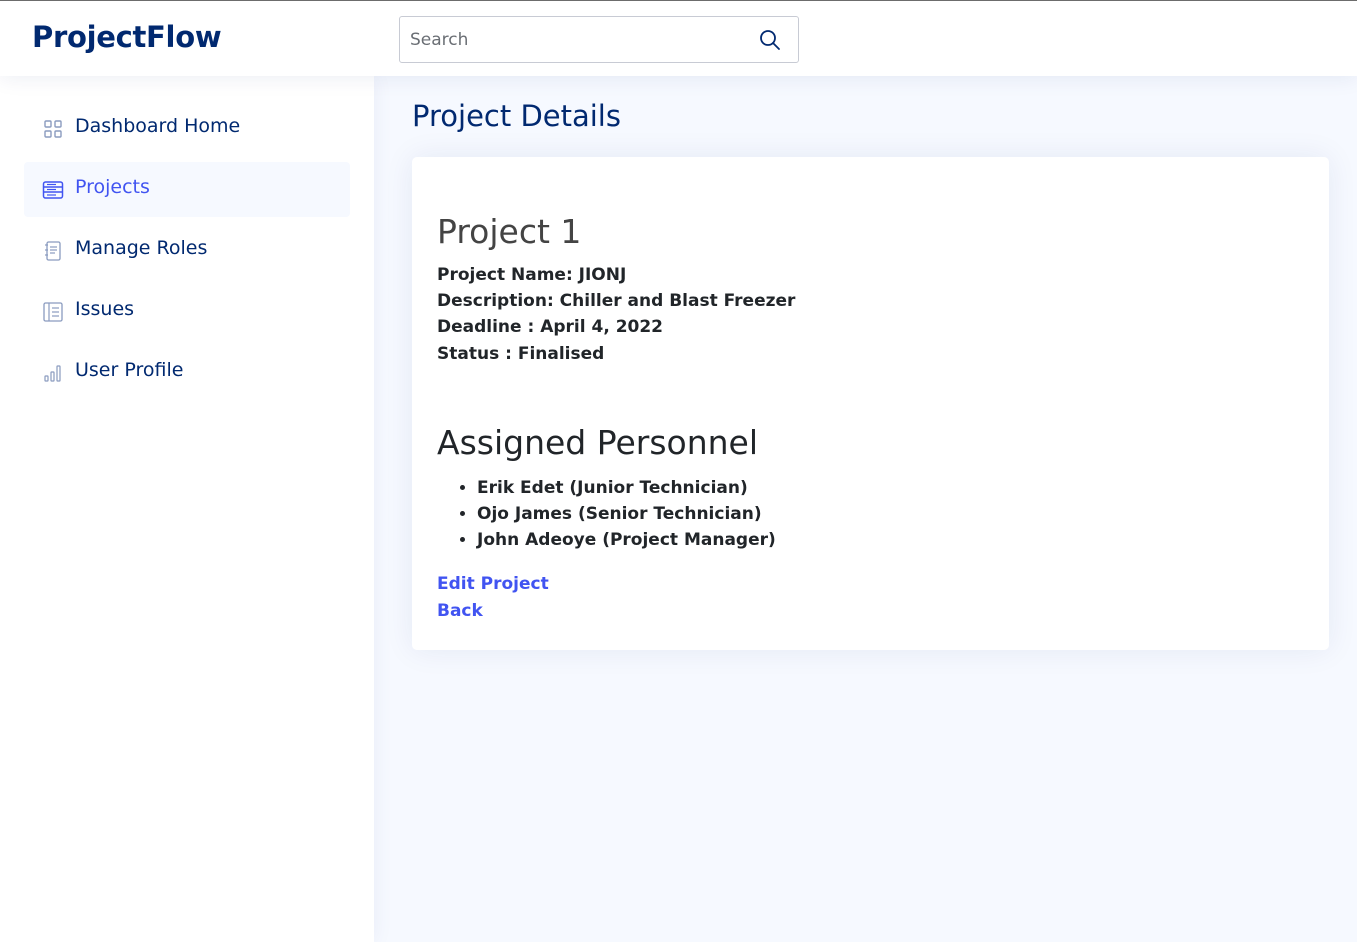 The width and height of the screenshot is (1357, 942). I want to click on brand-logo: ProjectFlow, so click(127, 37).